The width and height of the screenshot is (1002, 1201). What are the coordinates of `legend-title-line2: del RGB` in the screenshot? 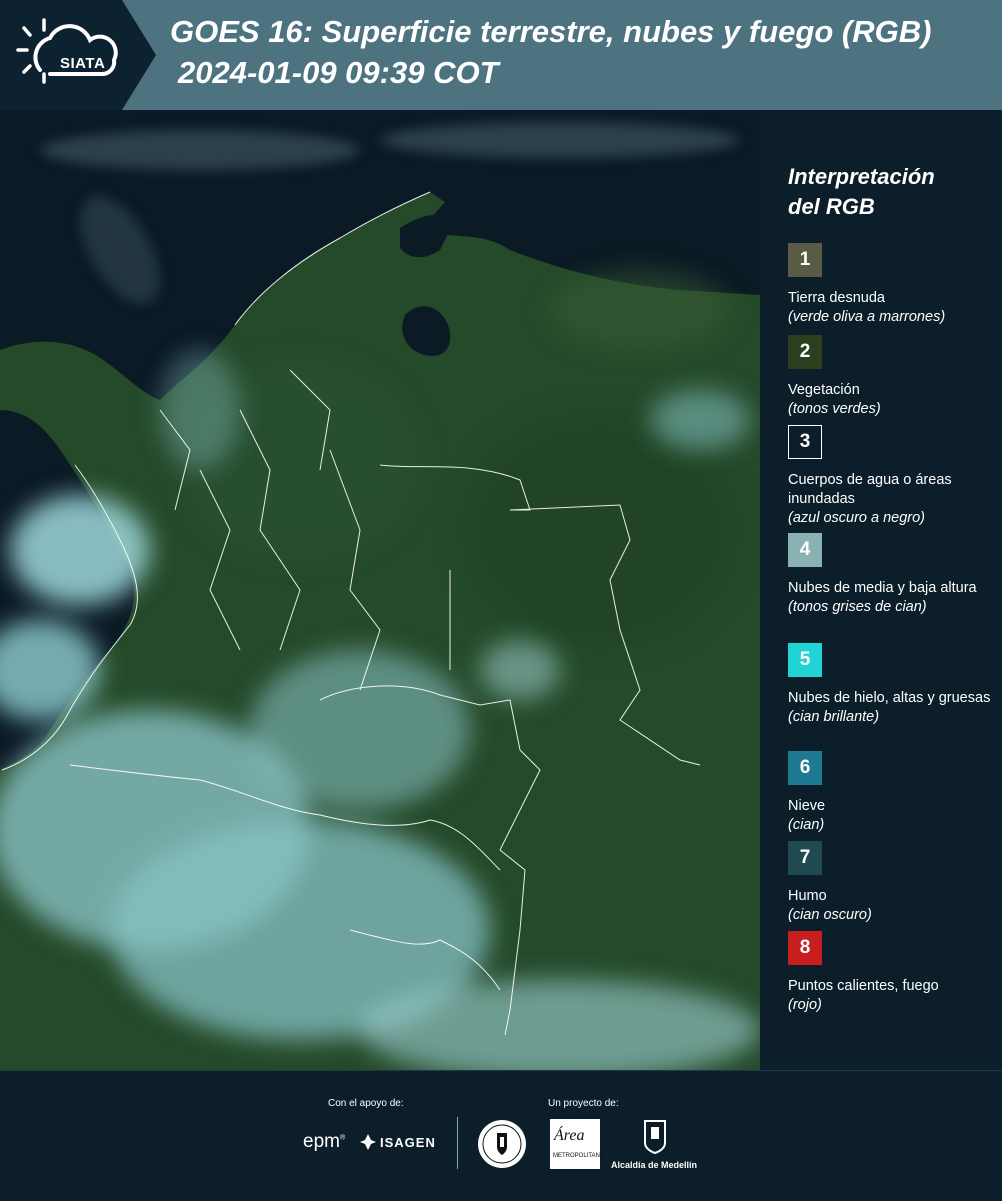 It's located at (831, 206).